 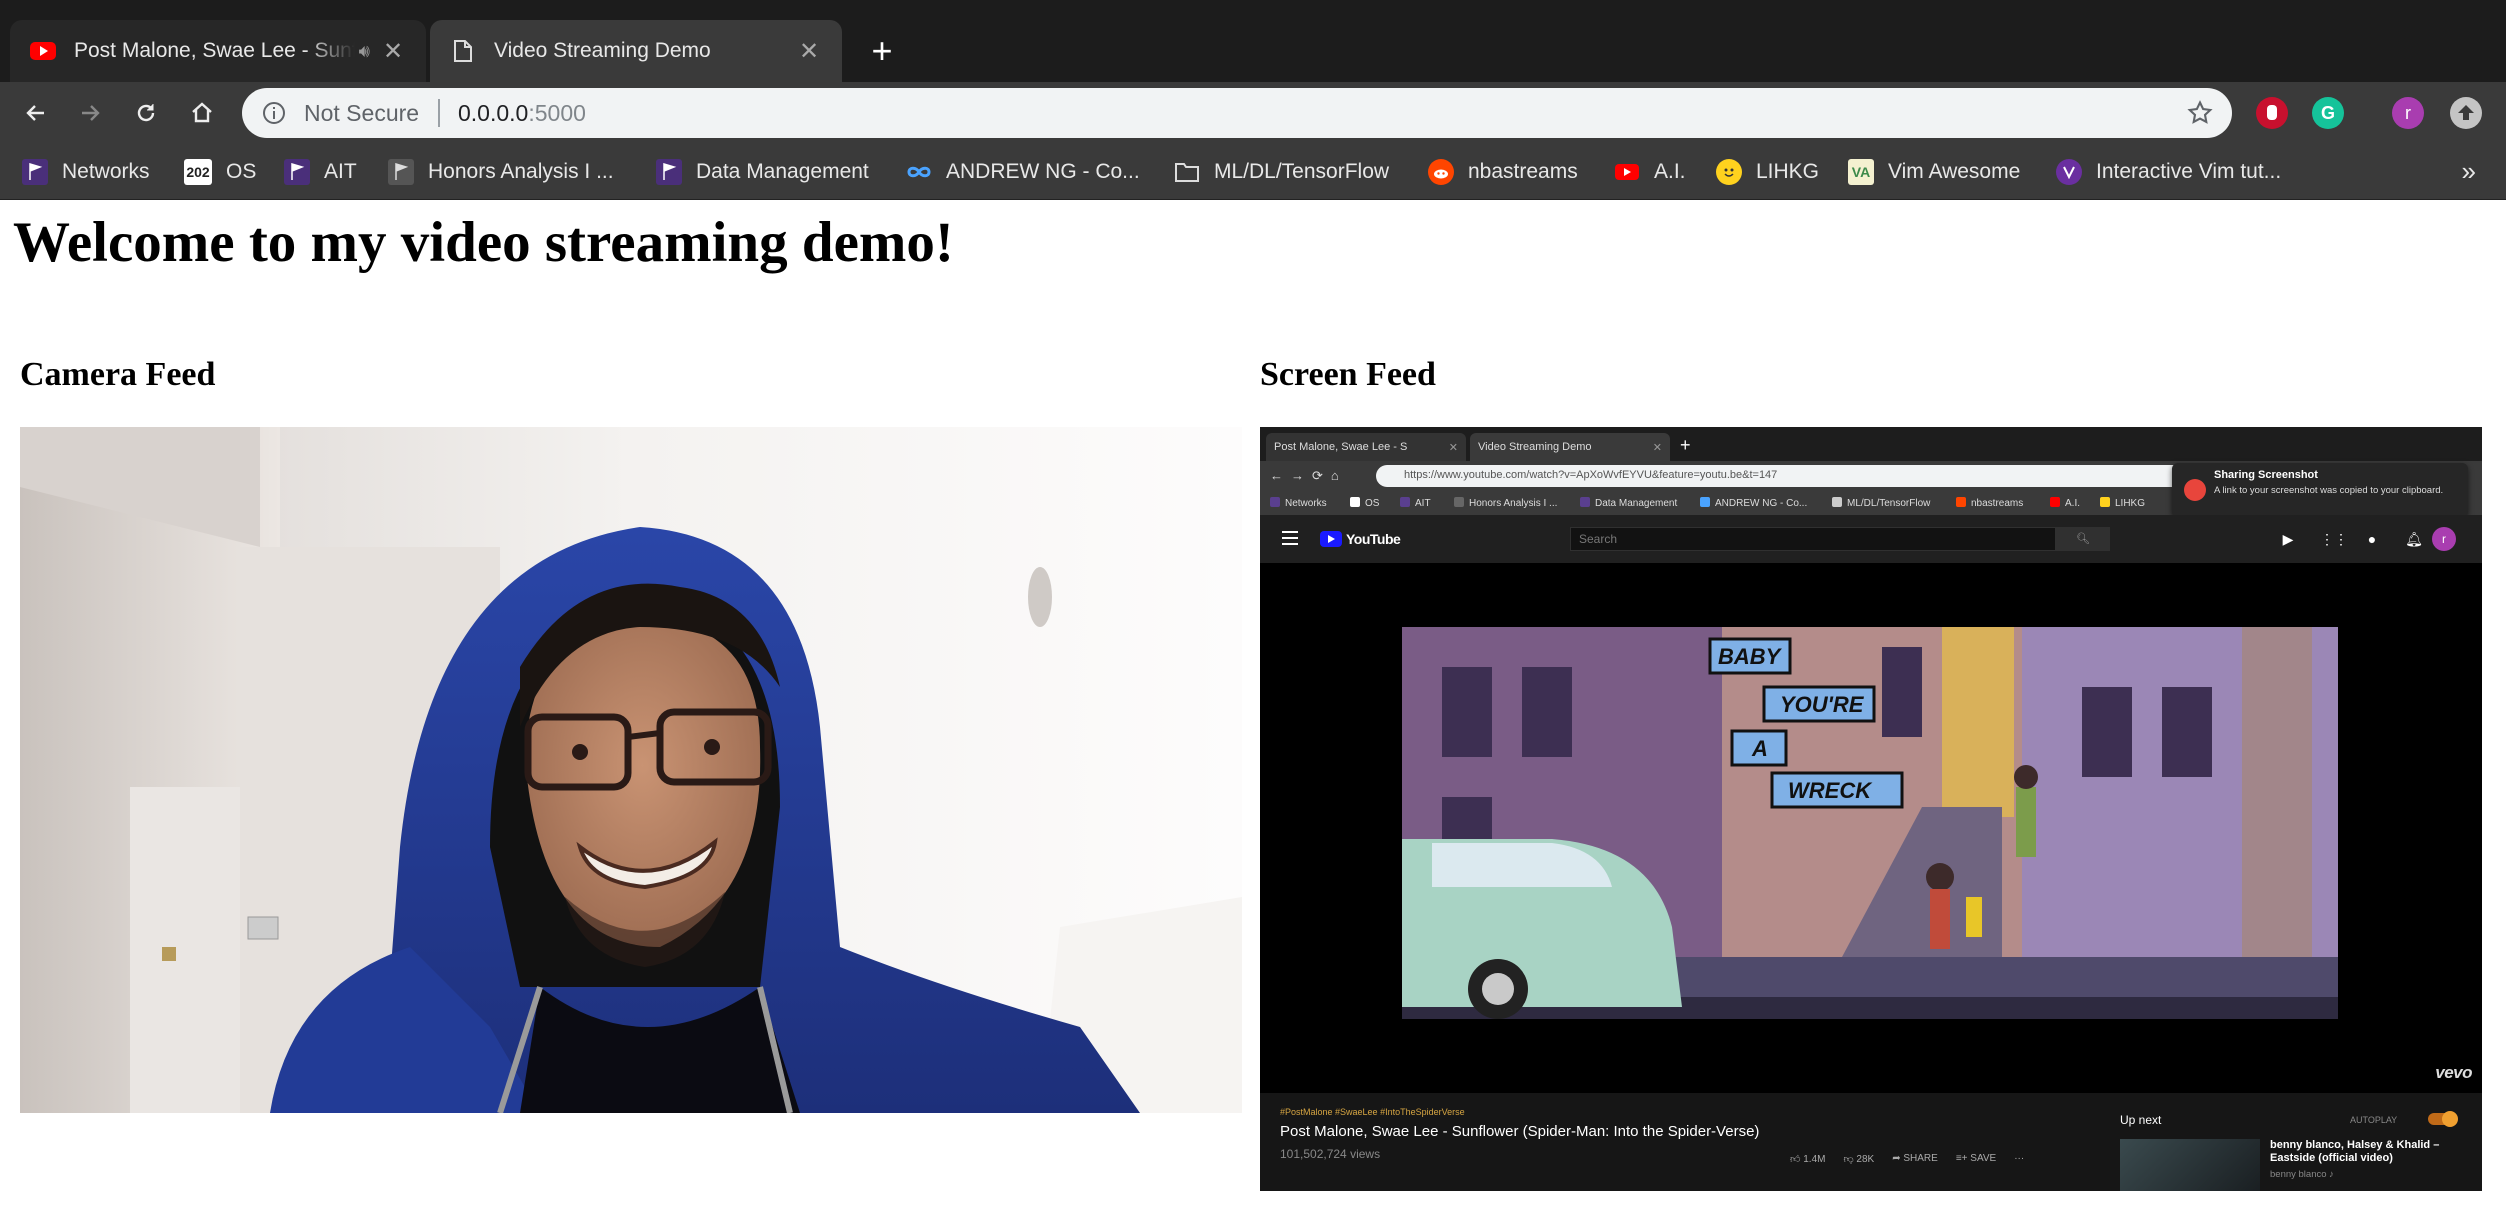 What do you see at coordinates (2453, 1072) in the screenshot?
I see `vevo-watermark: vevo` at bounding box center [2453, 1072].